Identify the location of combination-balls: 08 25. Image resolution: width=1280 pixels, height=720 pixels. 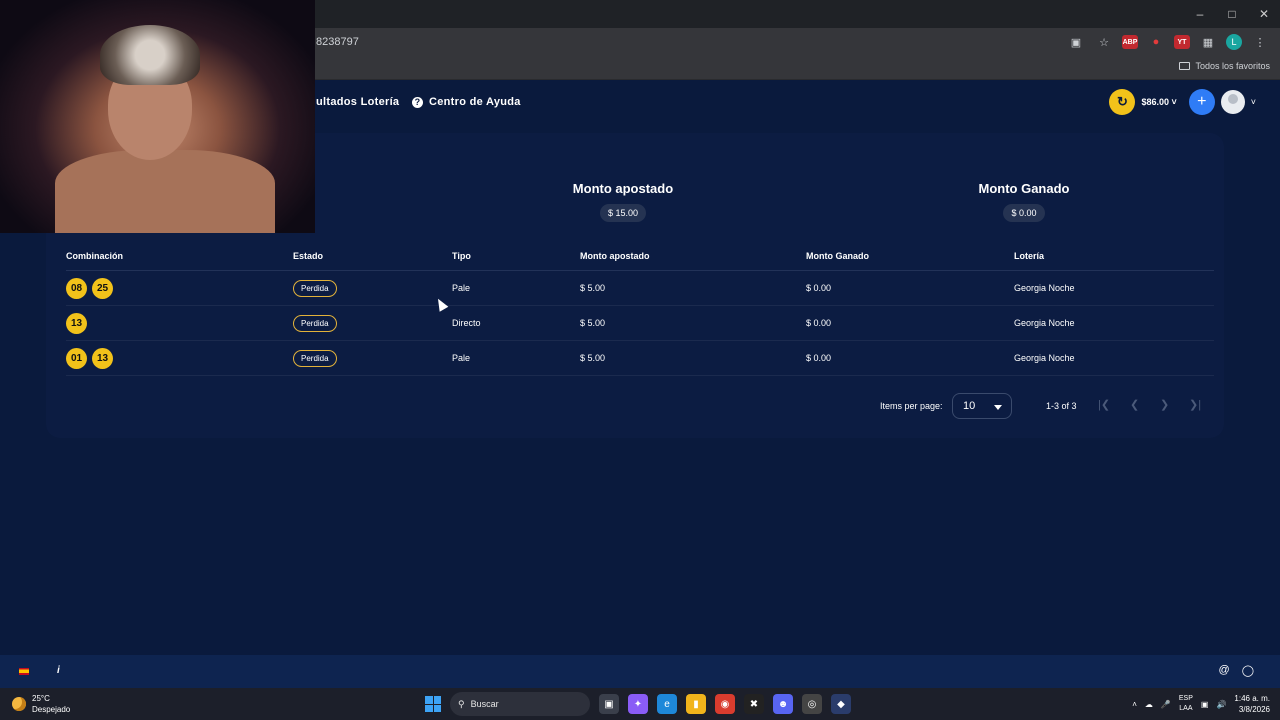
(89, 288).